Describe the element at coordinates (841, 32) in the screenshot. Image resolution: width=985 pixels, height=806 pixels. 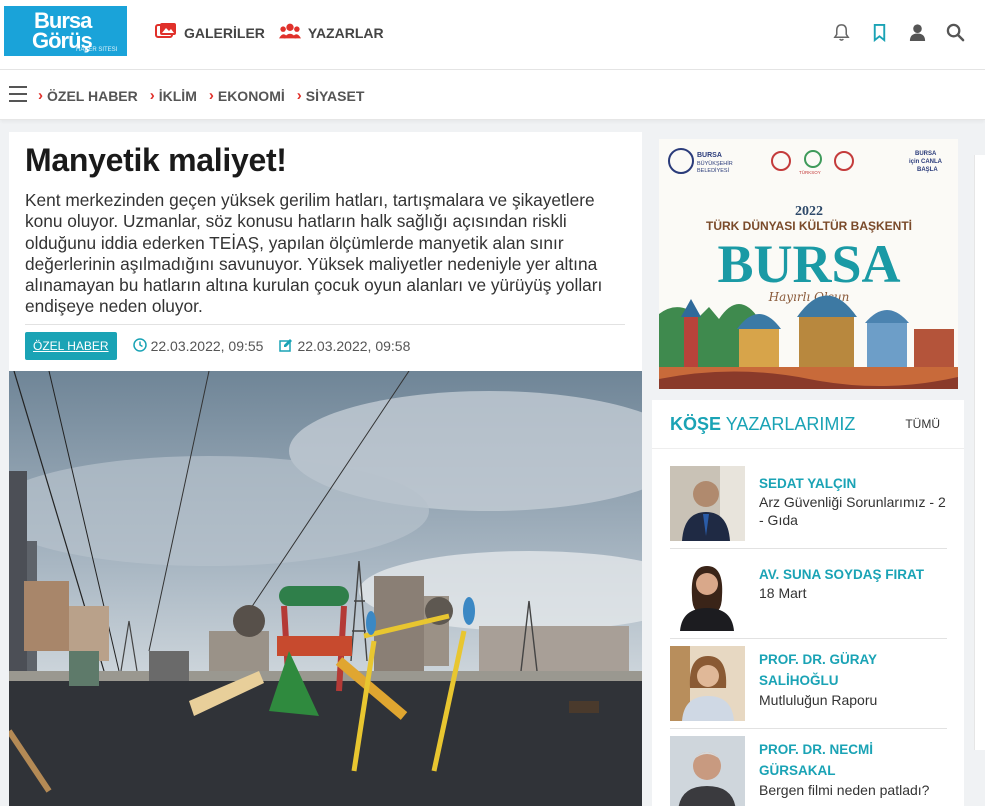
I see `bell-icon` at that location.